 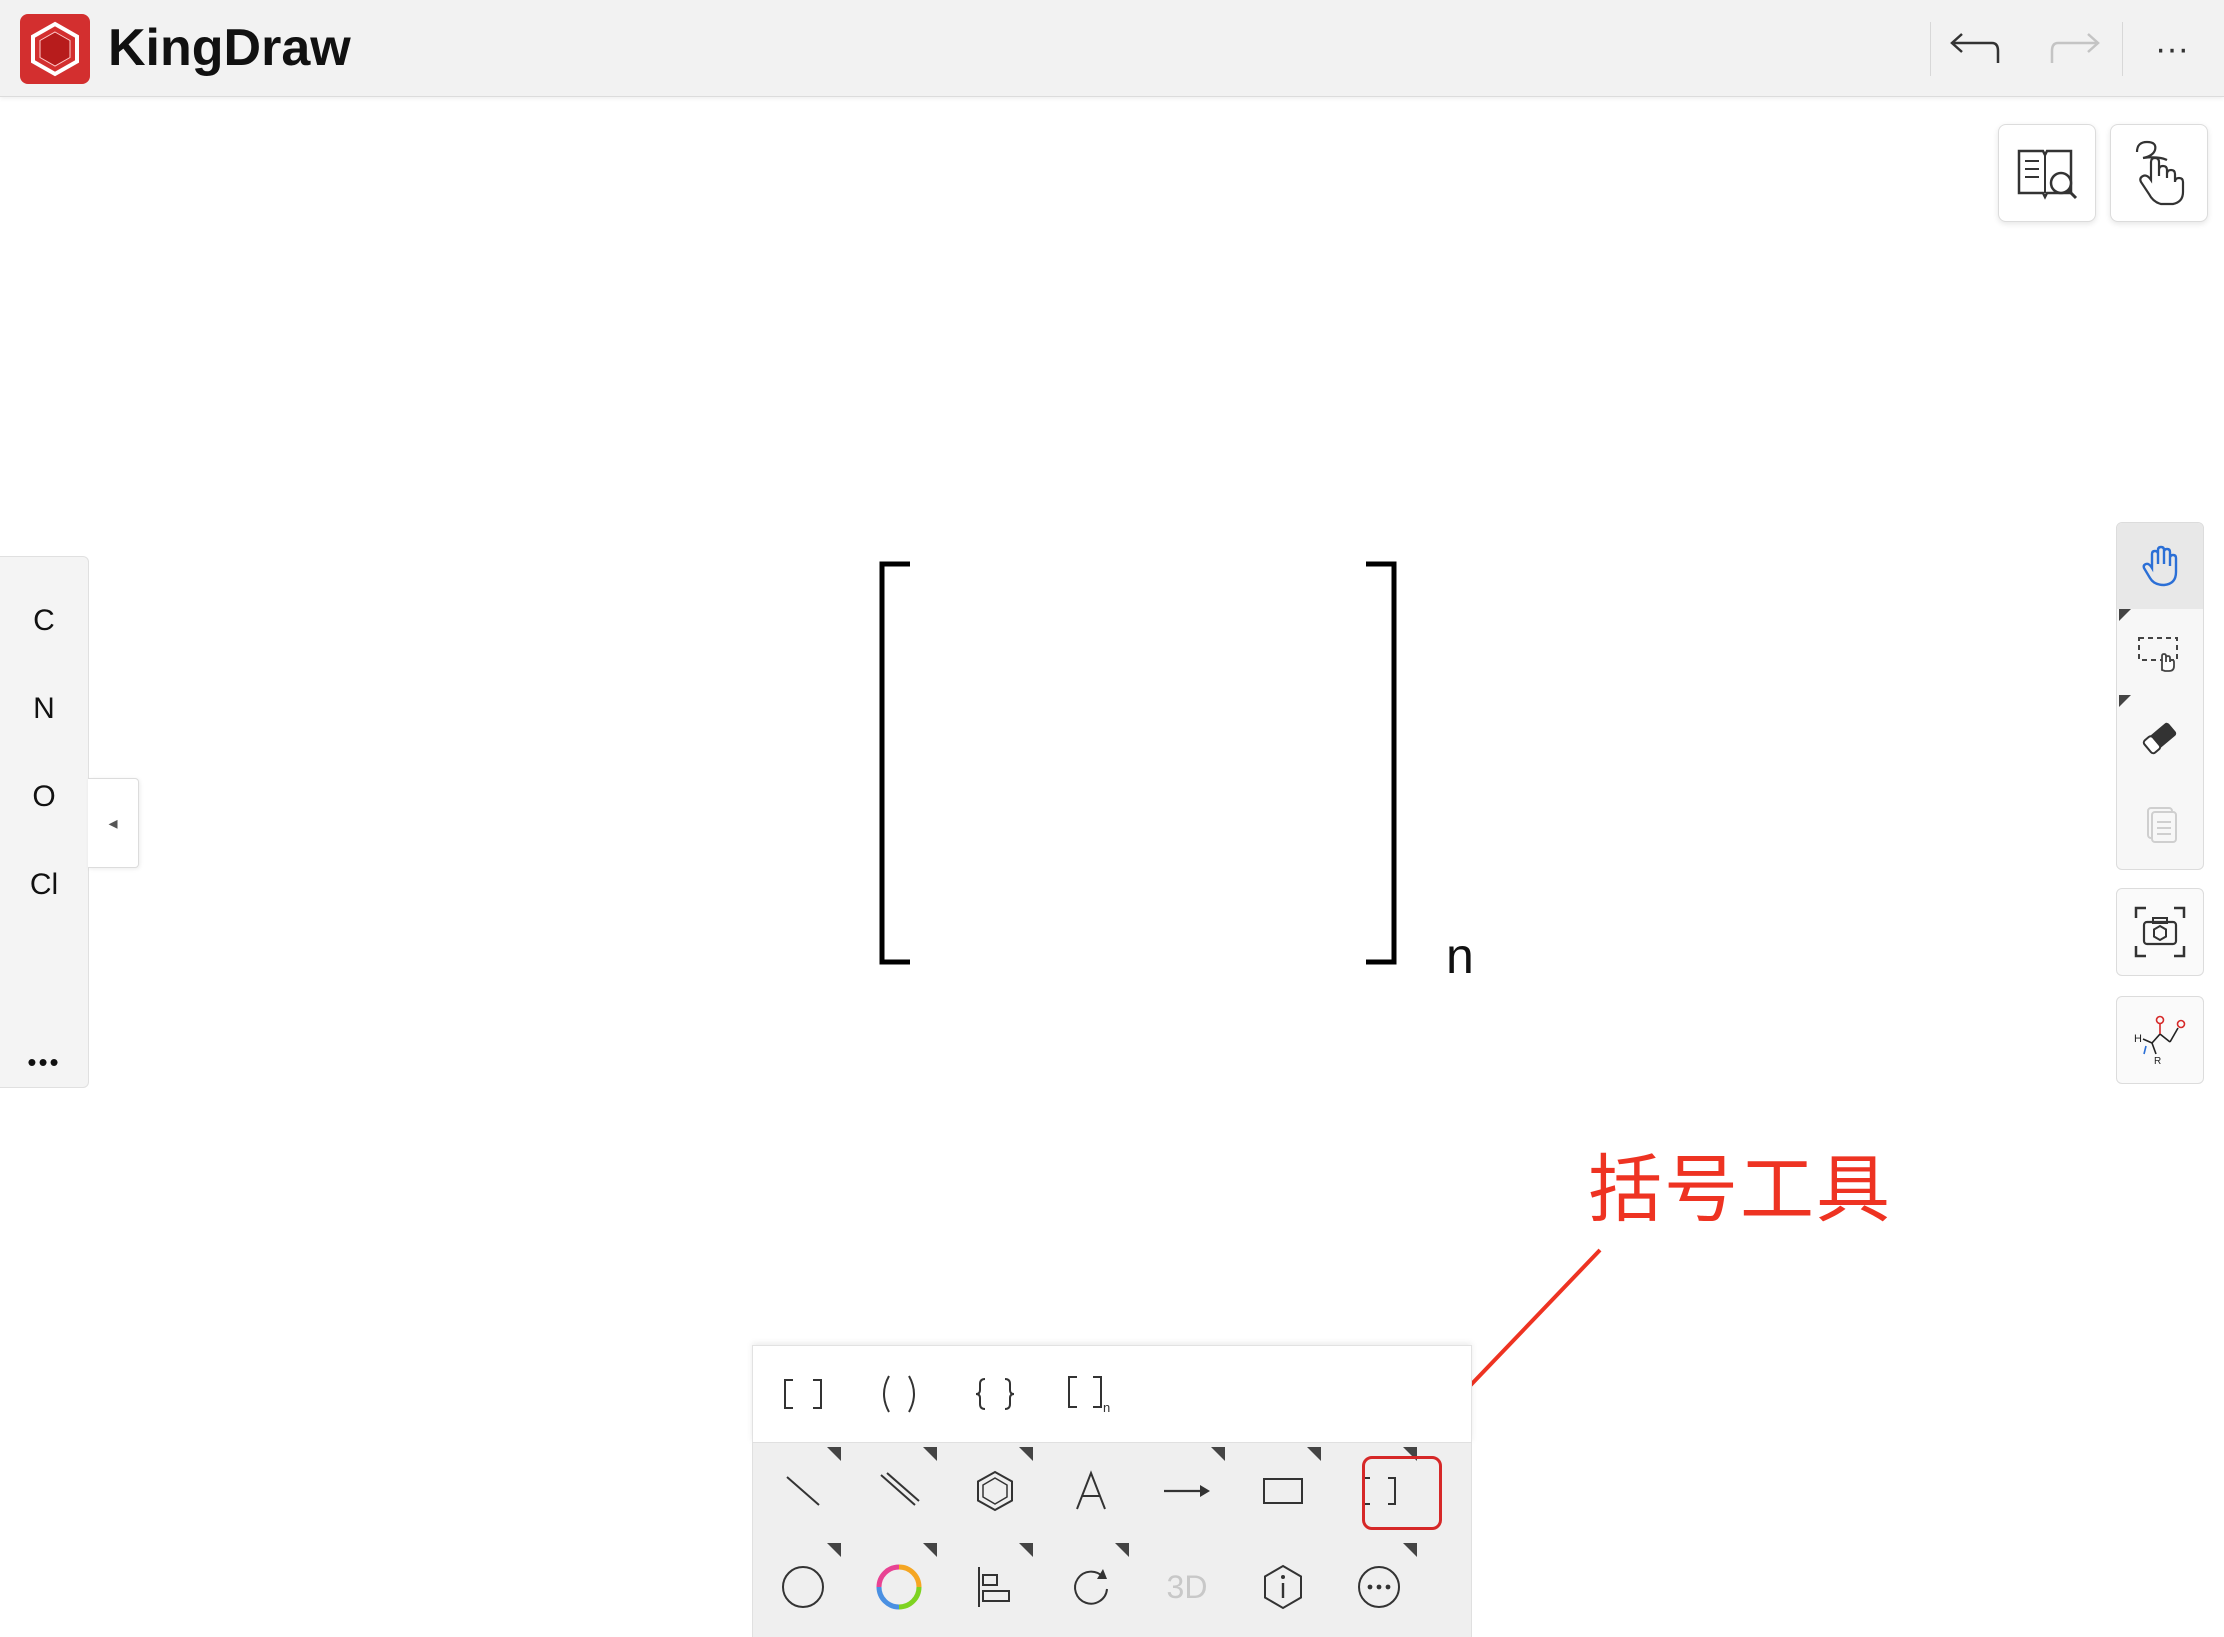 I want to click on more-tools-button, so click(x=1379, y=1587).